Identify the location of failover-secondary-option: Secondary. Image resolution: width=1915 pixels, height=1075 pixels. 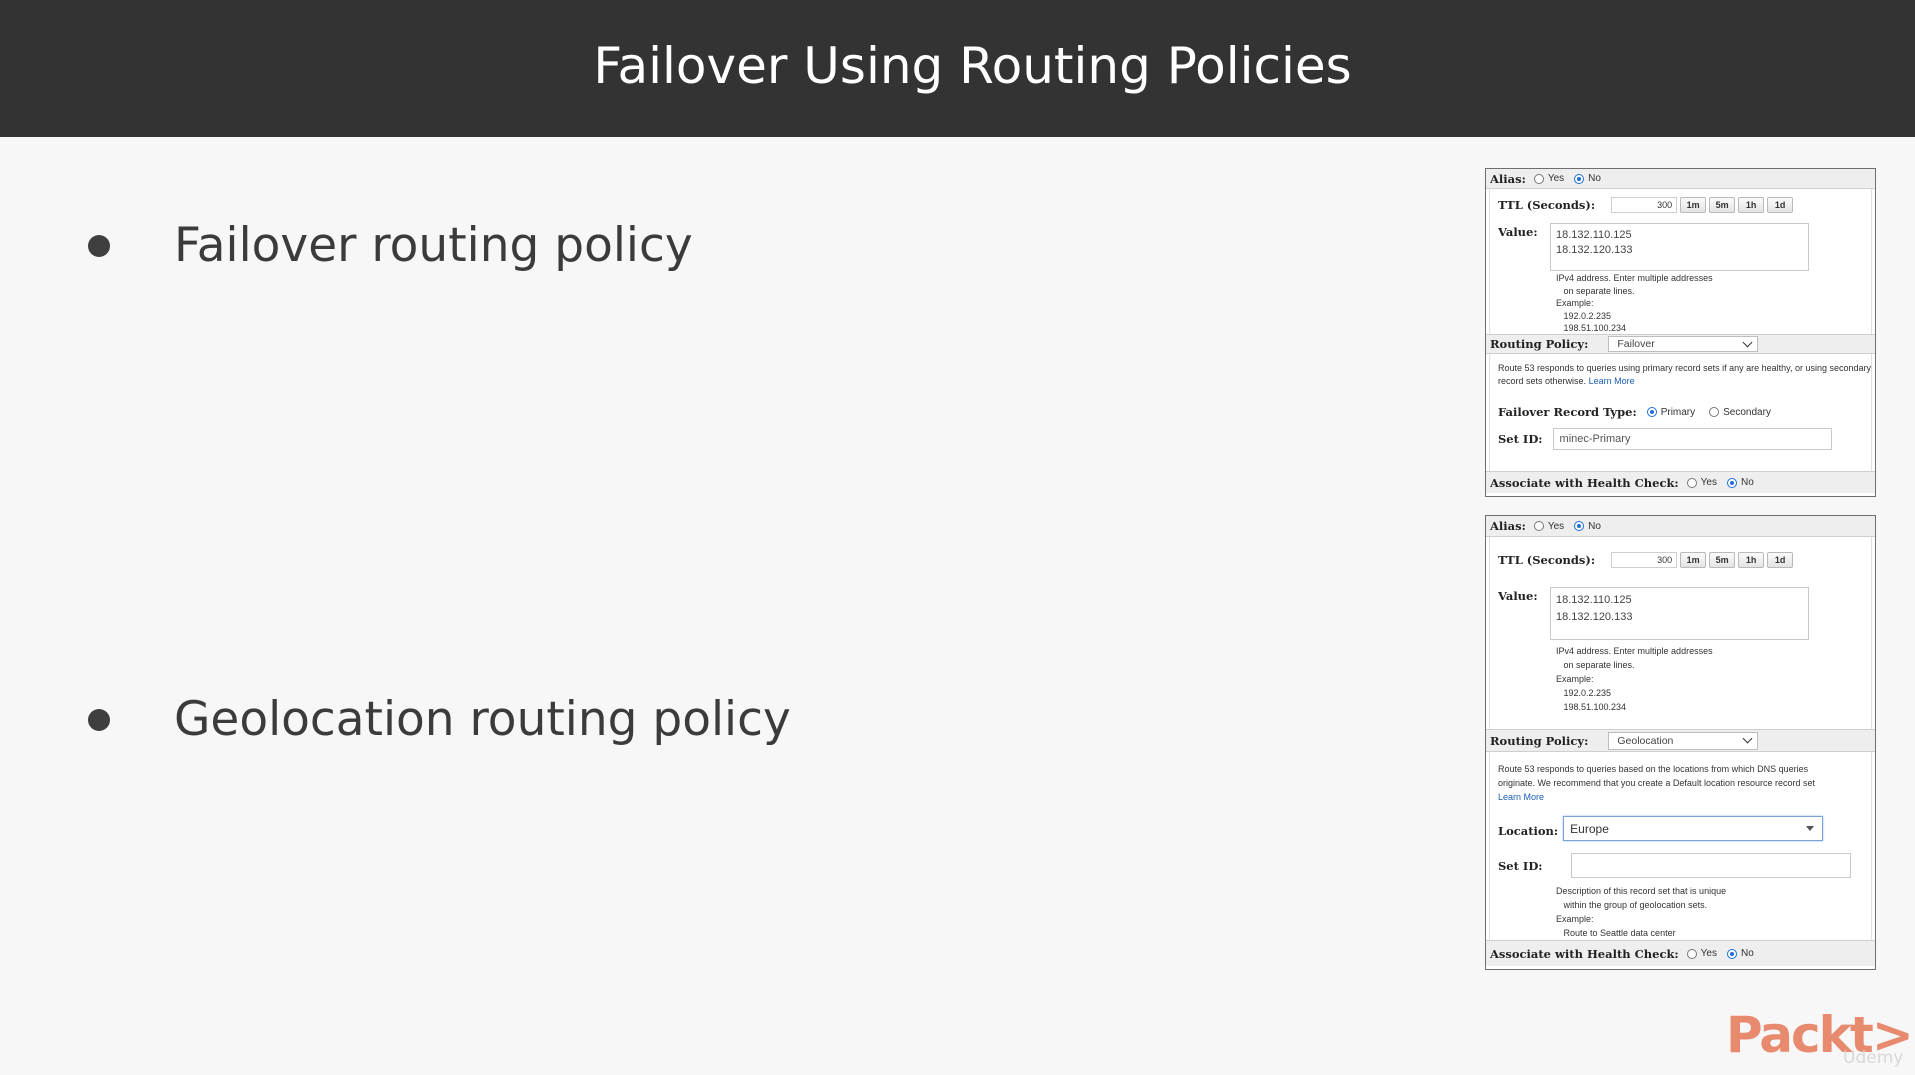
(1740, 412).